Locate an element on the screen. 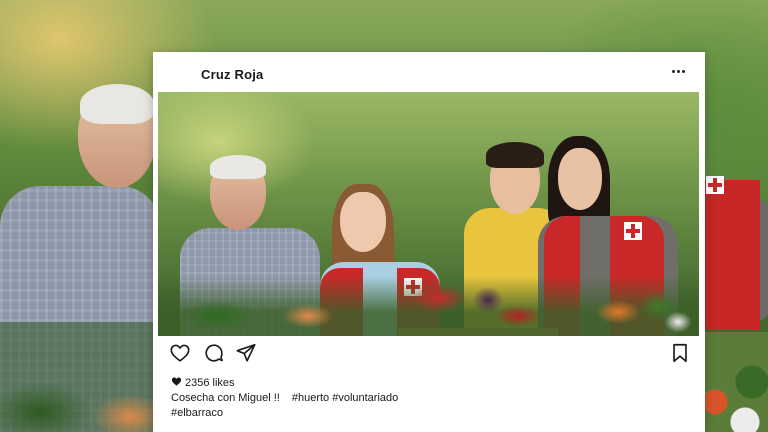  likes-count: 2356 likes is located at coordinates (203, 382).